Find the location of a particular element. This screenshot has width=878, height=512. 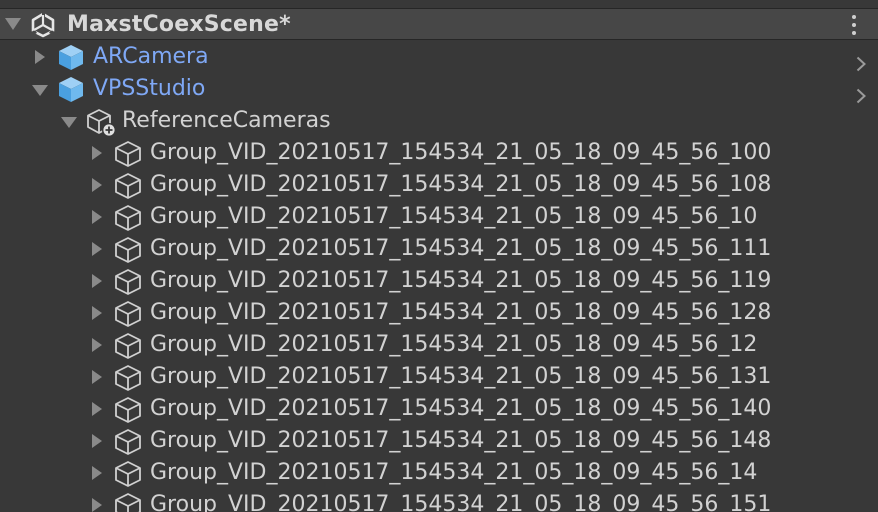

gameobject-added-icon is located at coordinates (102, 123).